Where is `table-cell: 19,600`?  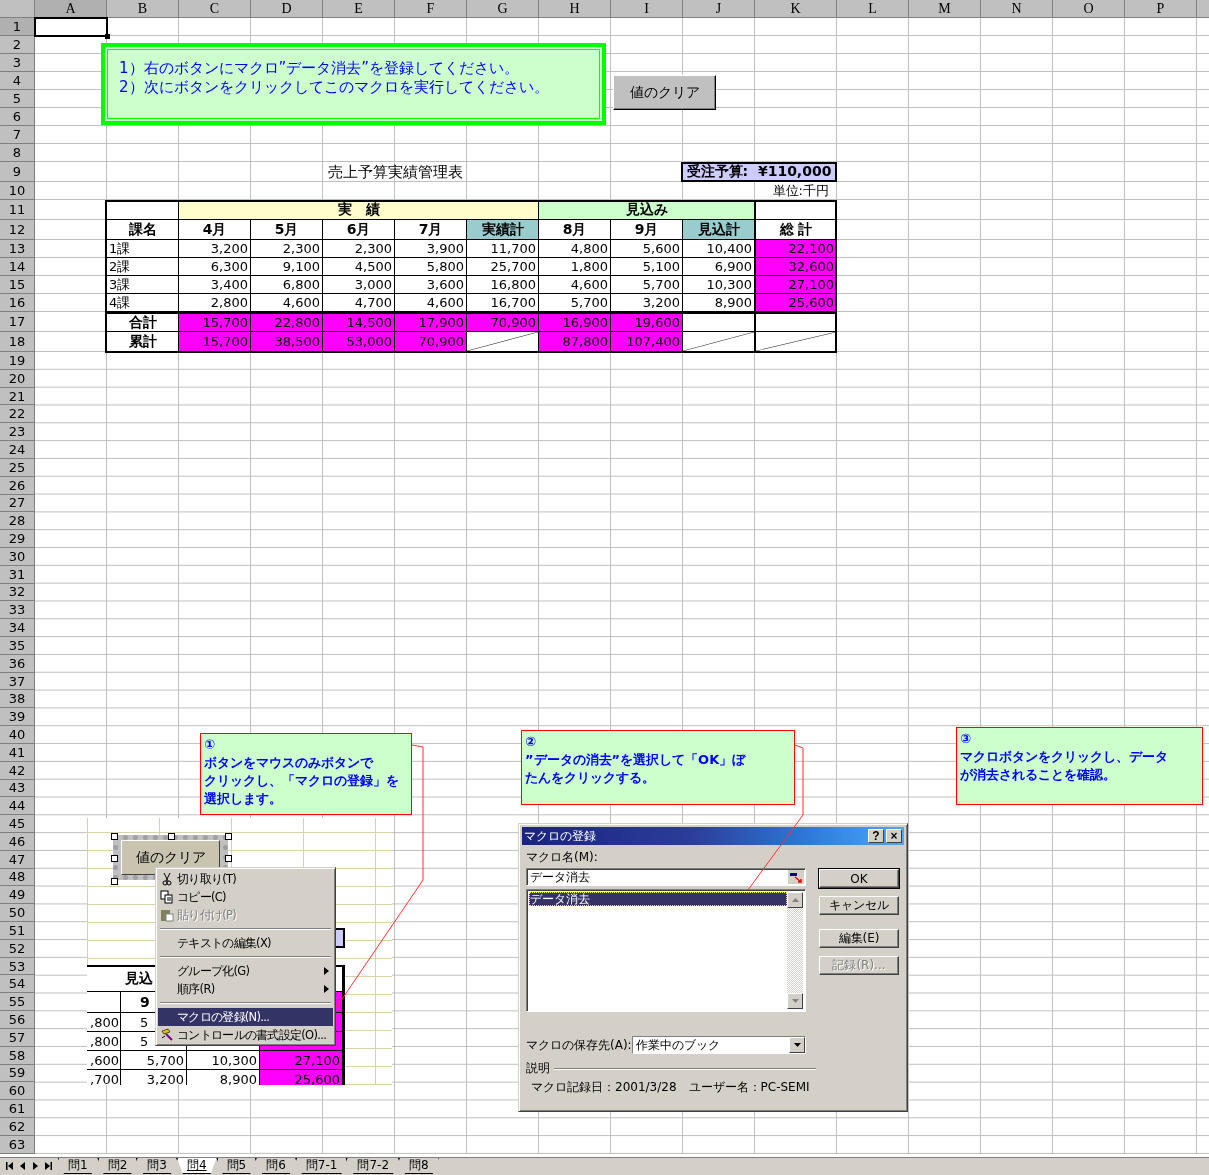
table-cell: 19,600 is located at coordinates (647, 322).